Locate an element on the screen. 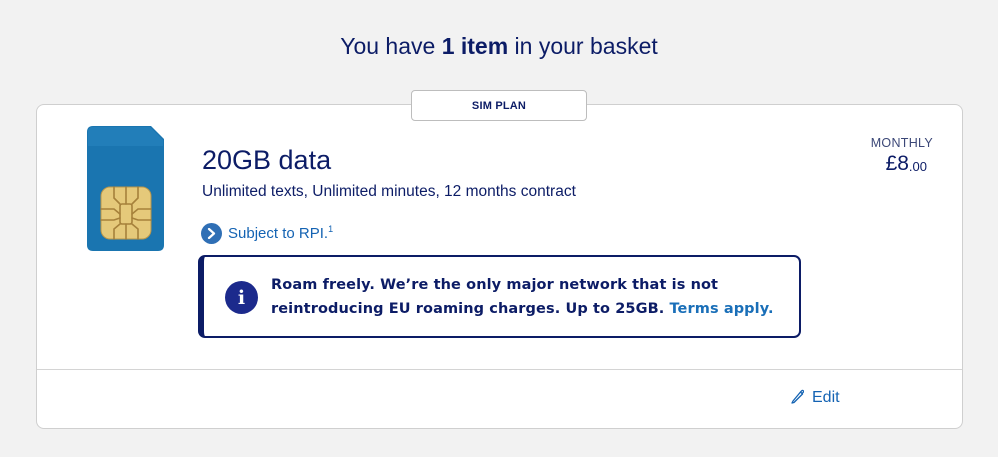 This screenshot has height=457, width=998. edit-label: Edit is located at coordinates (826, 397).